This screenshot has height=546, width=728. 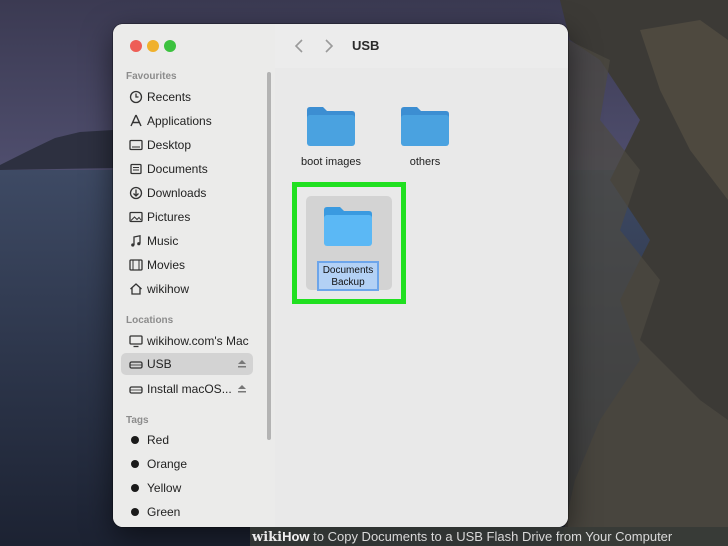 What do you see at coordinates (136, 265) in the screenshot?
I see `movies-icon` at bounding box center [136, 265].